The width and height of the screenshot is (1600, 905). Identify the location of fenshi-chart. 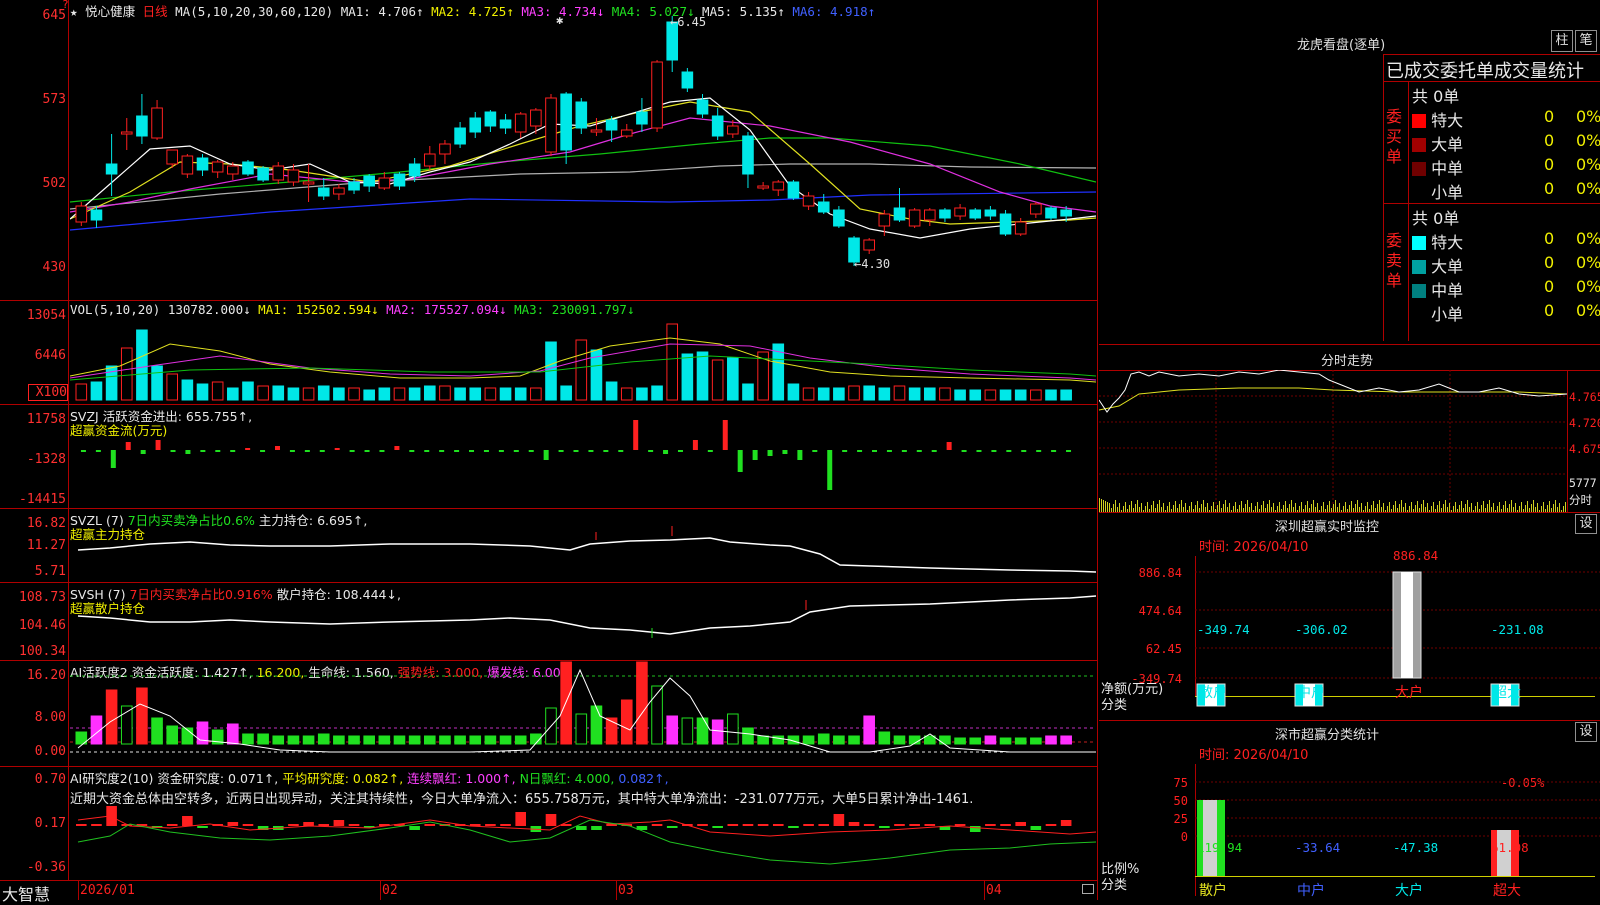
(1333, 441).